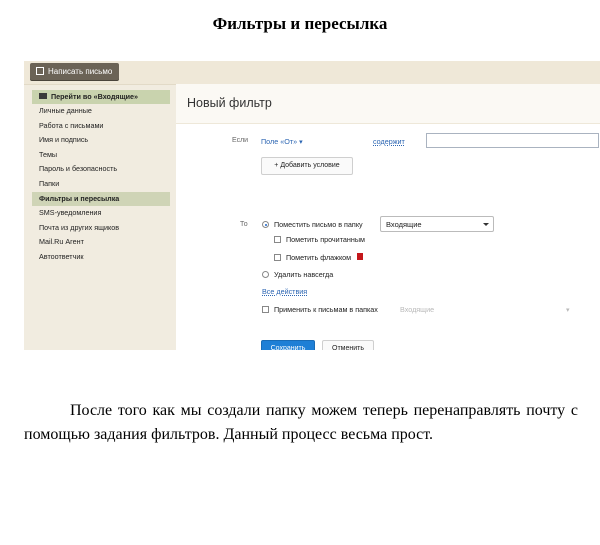 The width and height of the screenshot is (600, 545). Describe the element at coordinates (277, 257) in the screenshot. I see `mark-flag-checkbox` at that location.